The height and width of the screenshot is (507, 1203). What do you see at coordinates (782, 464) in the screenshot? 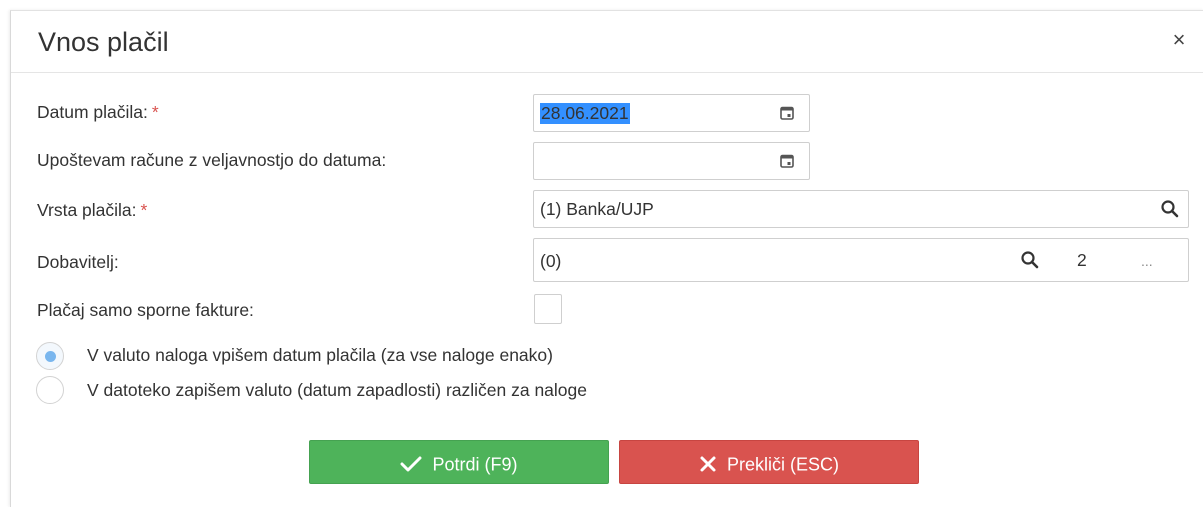
I see `cancel-button-label: Prekliči (ESC)` at bounding box center [782, 464].